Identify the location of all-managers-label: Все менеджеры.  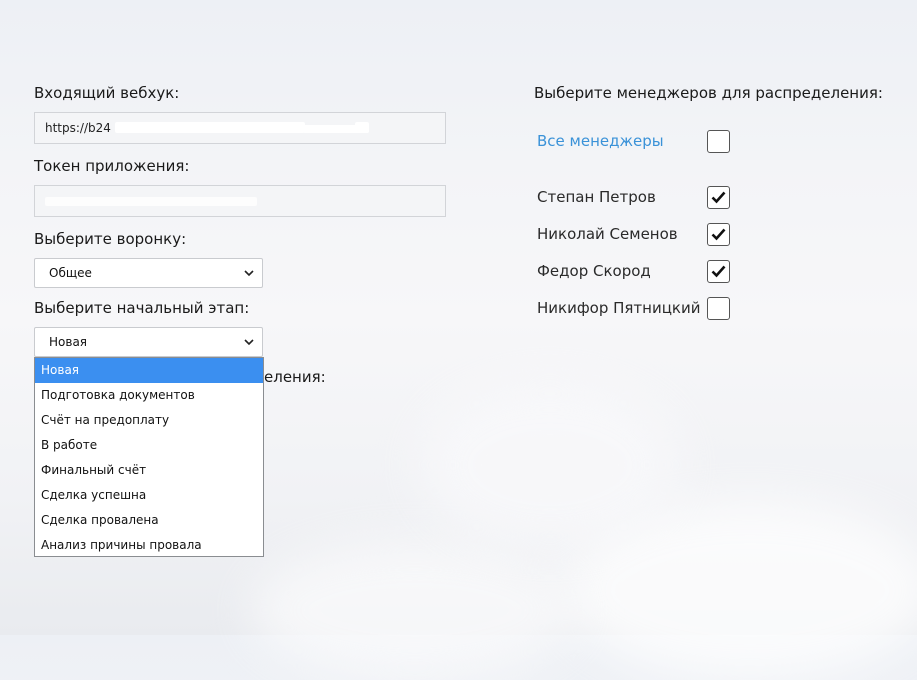
(600, 141).